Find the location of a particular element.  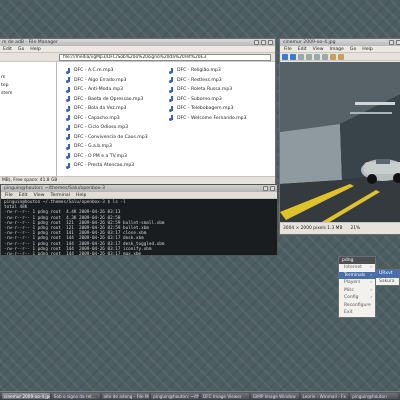

file-item: DFC - O PM e a TV.mp3 is located at coordinates (107, 157).